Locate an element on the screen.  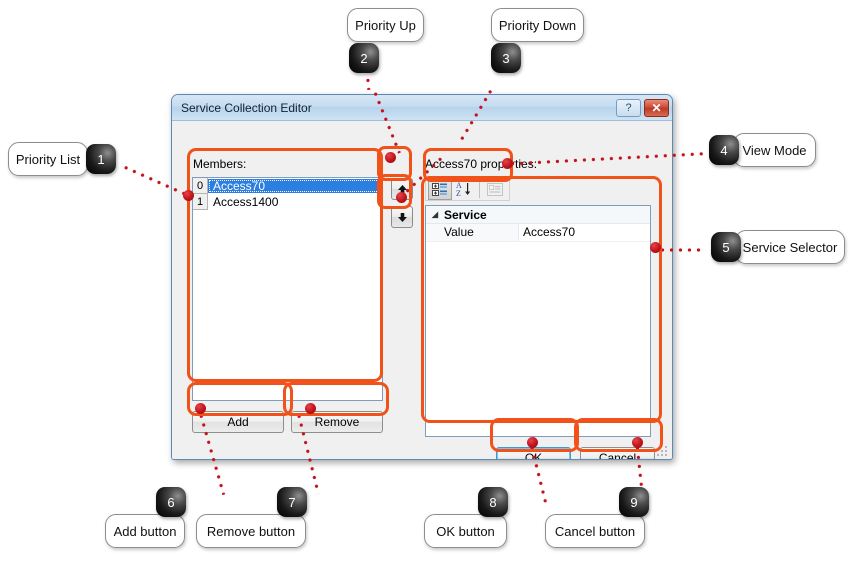
list-item: 1 Access1400 is located at coordinates (287, 202).